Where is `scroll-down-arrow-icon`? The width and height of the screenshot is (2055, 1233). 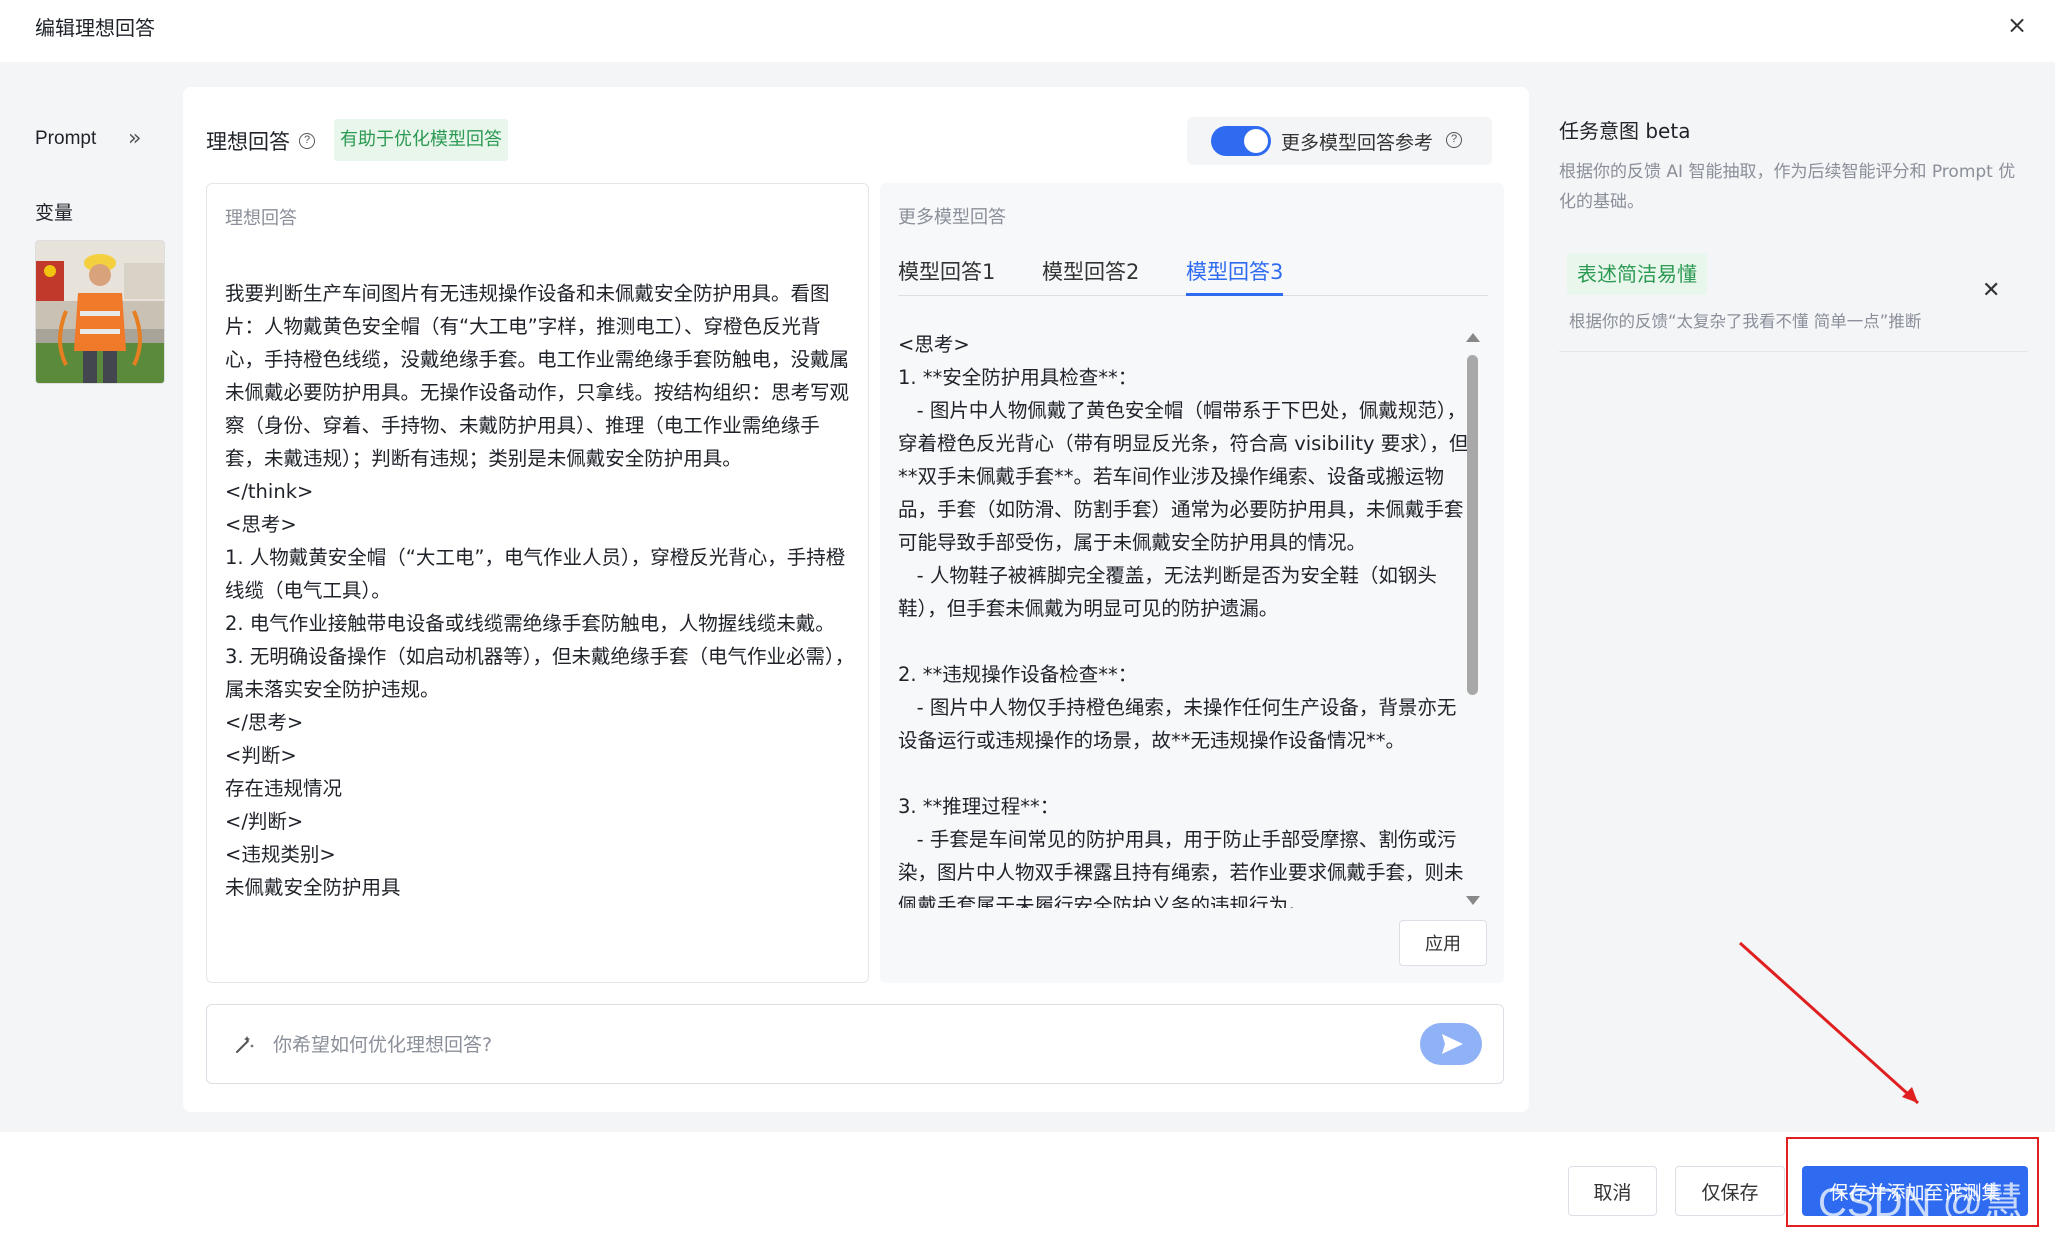 scroll-down-arrow-icon is located at coordinates (1473, 900).